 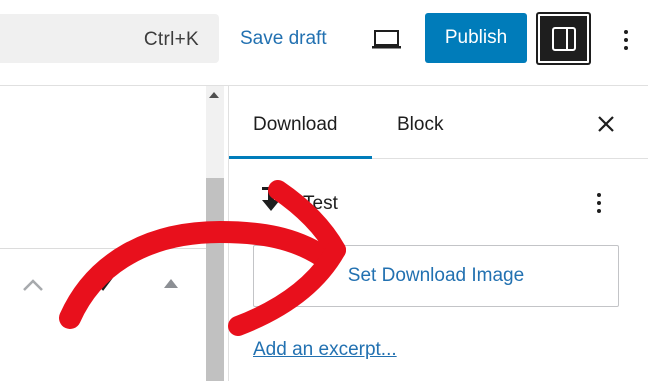 I want to click on divider, so click(x=103, y=248).